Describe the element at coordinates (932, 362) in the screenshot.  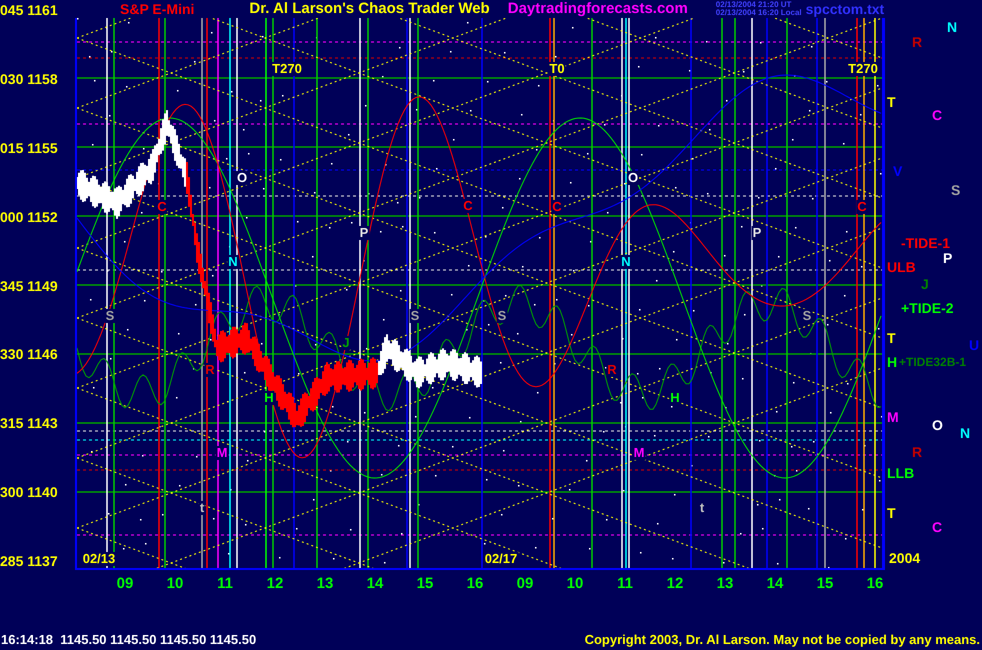
I see `line-label: +TIDE32B-1` at that location.